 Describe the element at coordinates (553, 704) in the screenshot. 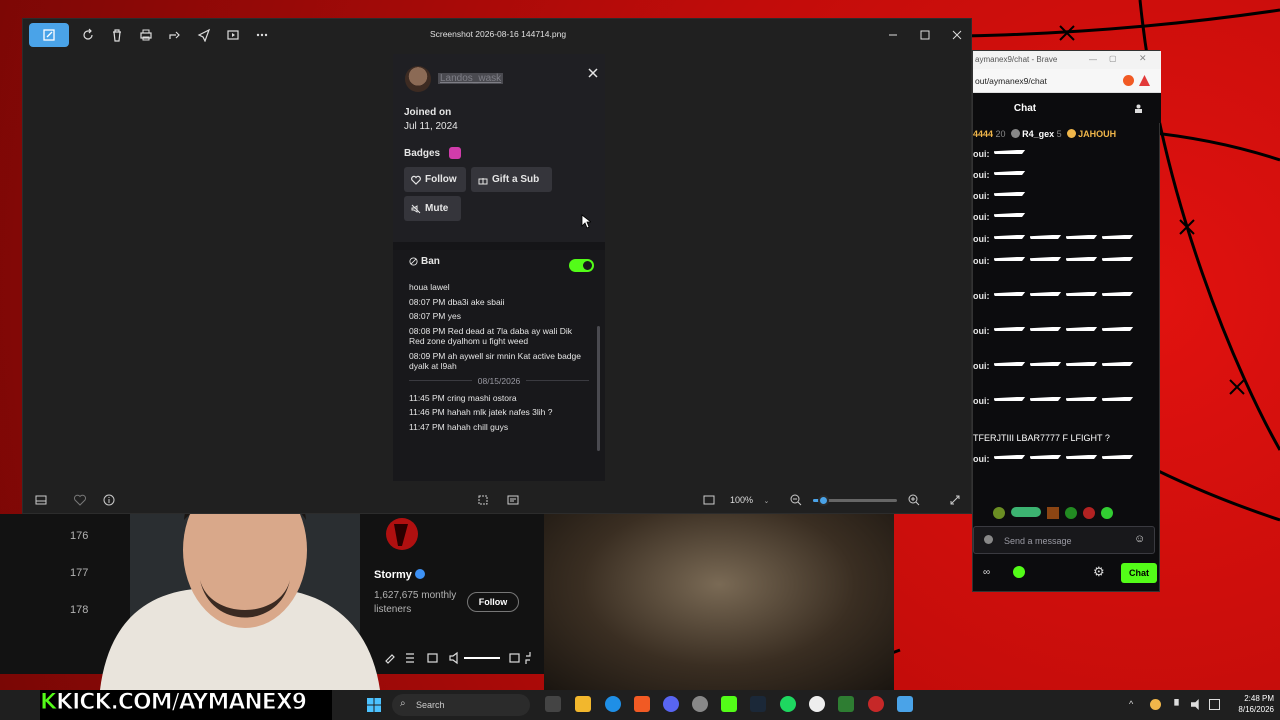

I see `task-view-icon` at that location.